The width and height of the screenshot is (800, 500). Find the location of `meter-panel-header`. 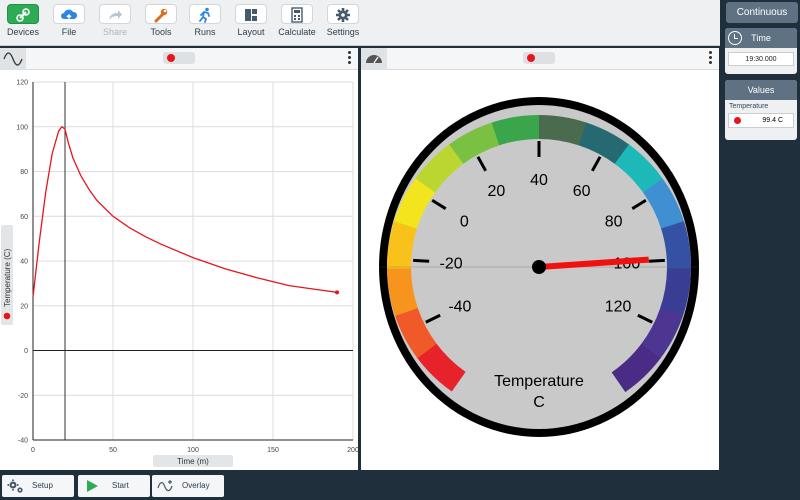

meter-panel-header is located at coordinates (540, 59).